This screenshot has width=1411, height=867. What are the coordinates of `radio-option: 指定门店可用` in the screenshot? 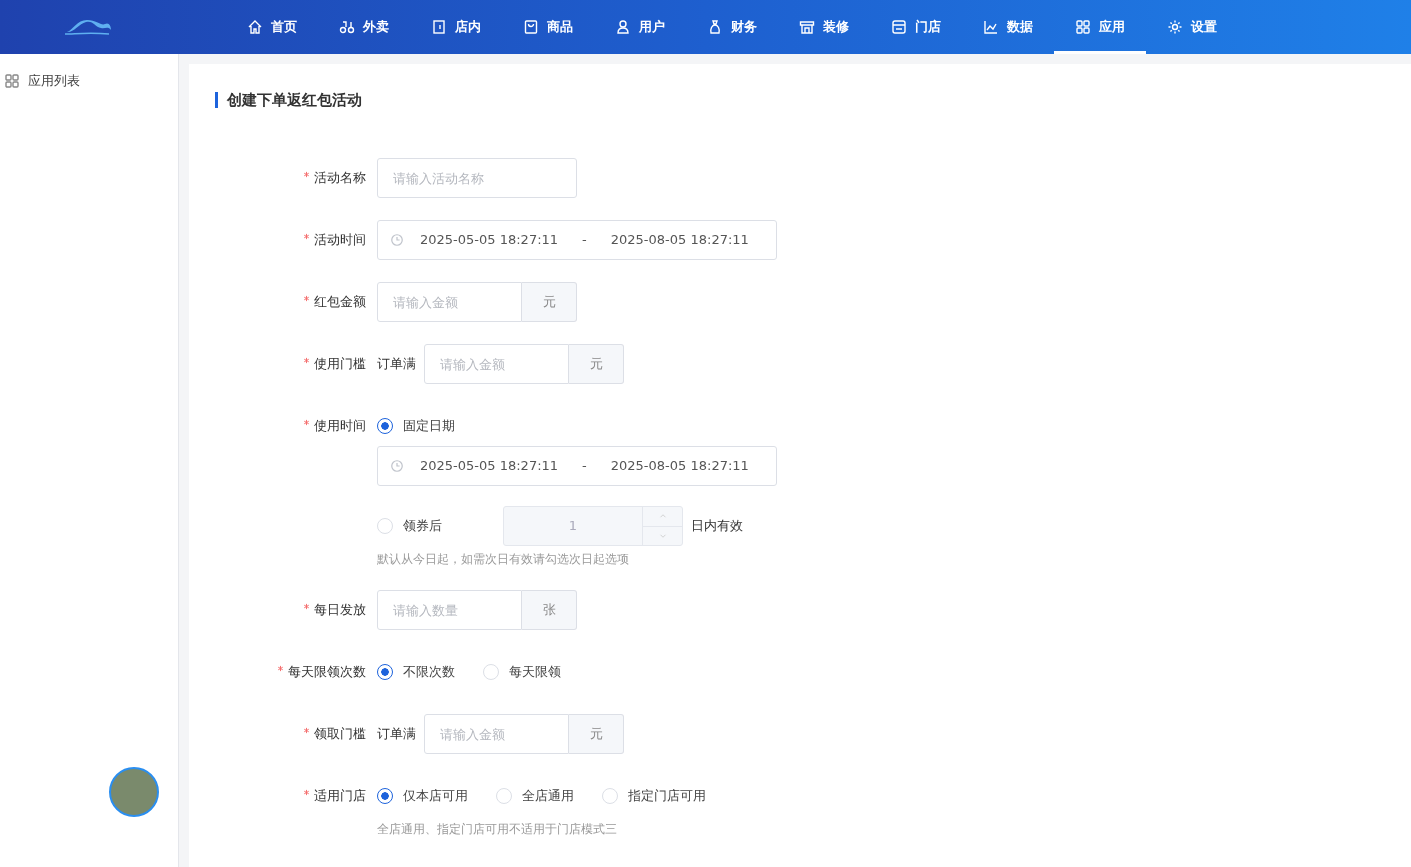 It's located at (654, 796).